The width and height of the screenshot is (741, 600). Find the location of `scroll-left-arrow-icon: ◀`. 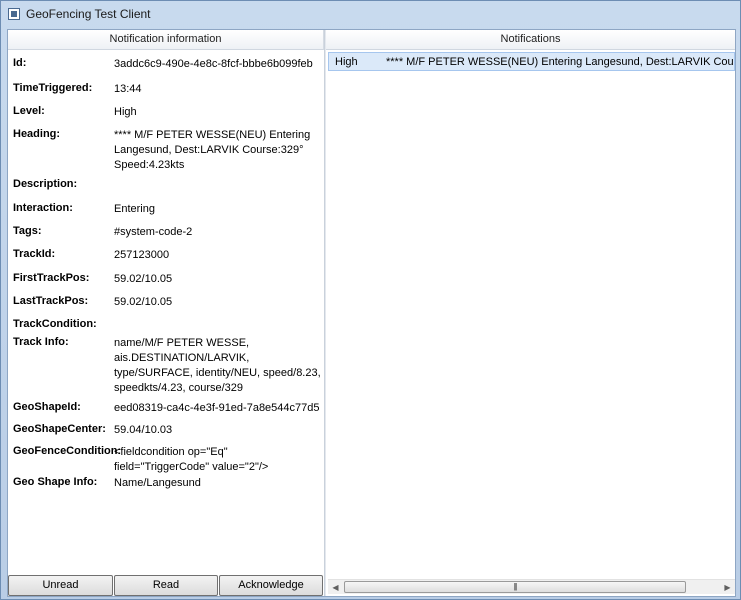

scroll-left-arrow-icon: ◀ is located at coordinates (335, 587).